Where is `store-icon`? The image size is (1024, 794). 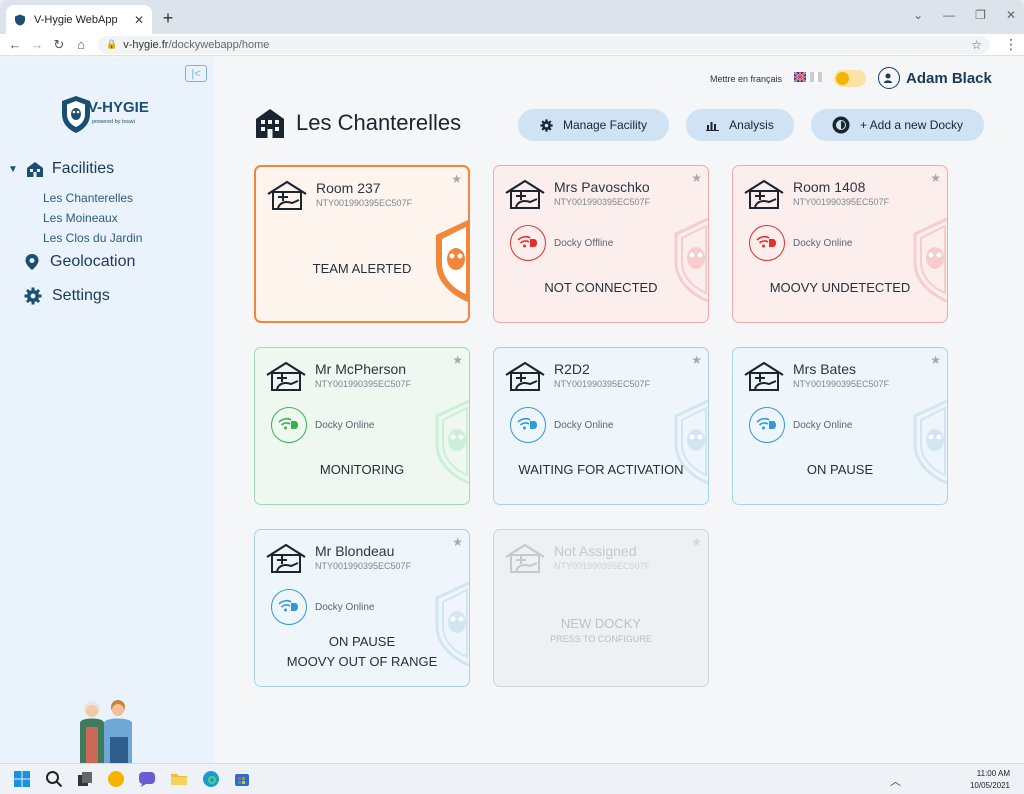
store-icon is located at coordinates (242, 779).